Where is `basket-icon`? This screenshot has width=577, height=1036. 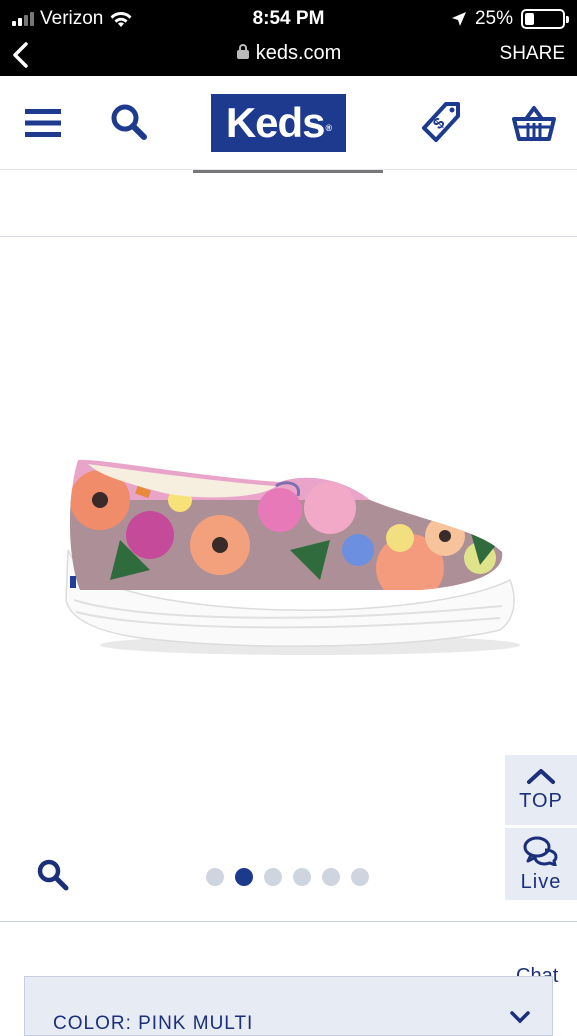
basket-icon is located at coordinates (534, 123).